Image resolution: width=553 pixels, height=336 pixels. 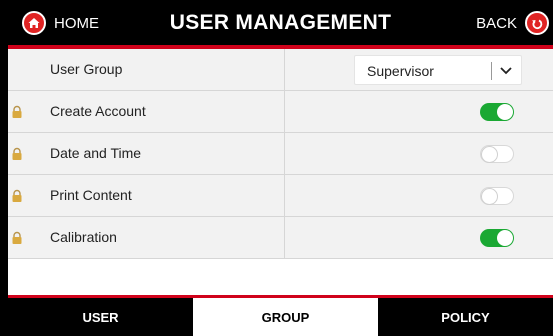 I want to click on home-button: HOME, so click(x=60, y=23).